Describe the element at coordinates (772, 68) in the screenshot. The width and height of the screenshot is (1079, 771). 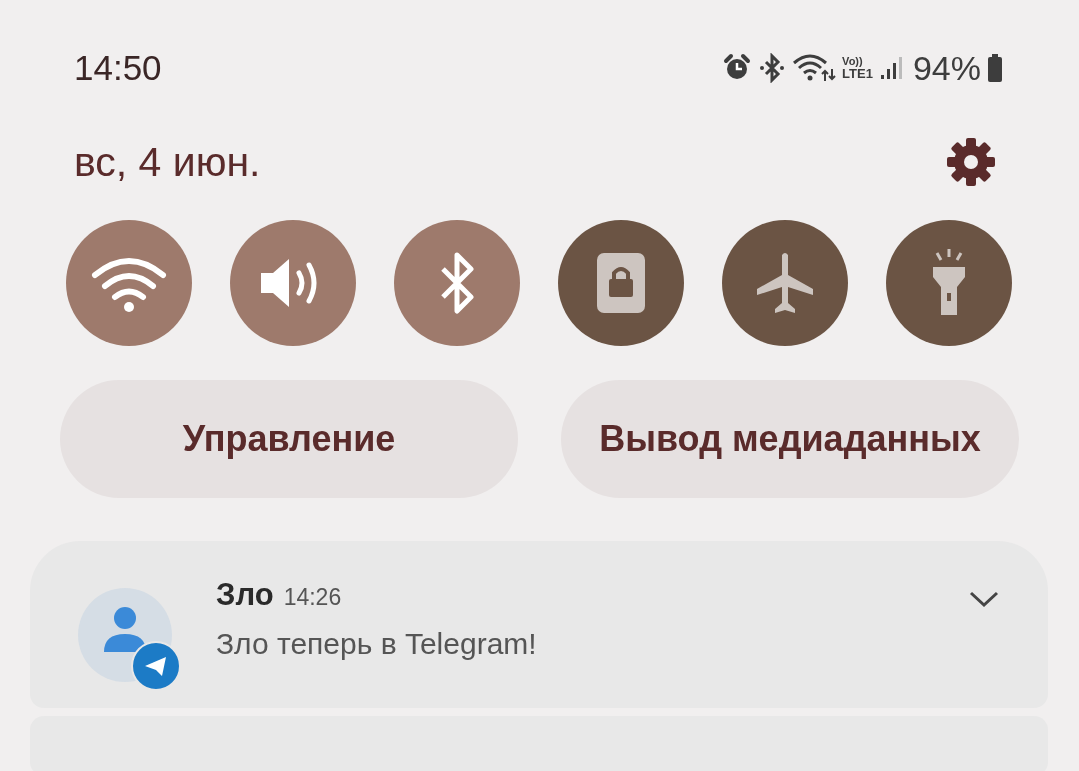
I see `bluetooth-icon` at that location.